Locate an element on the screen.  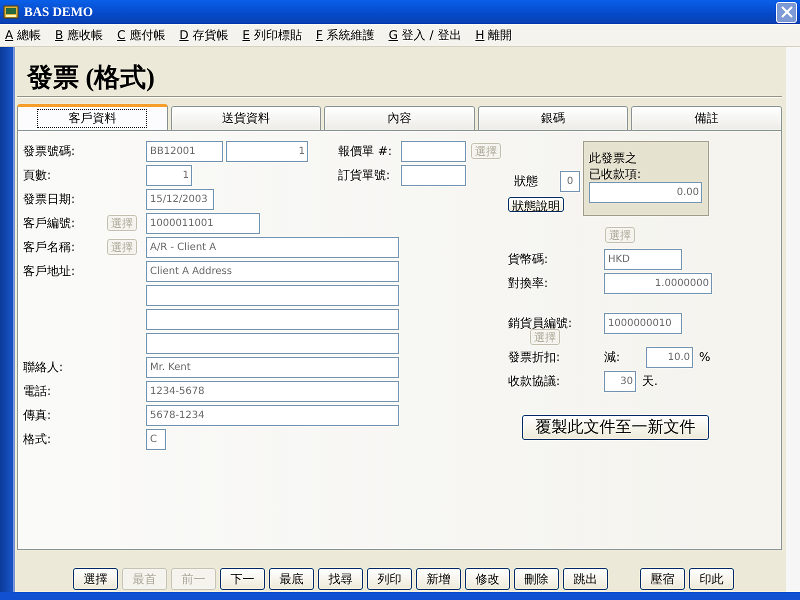
field-label: 客戶編號: is located at coordinates (49, 223).